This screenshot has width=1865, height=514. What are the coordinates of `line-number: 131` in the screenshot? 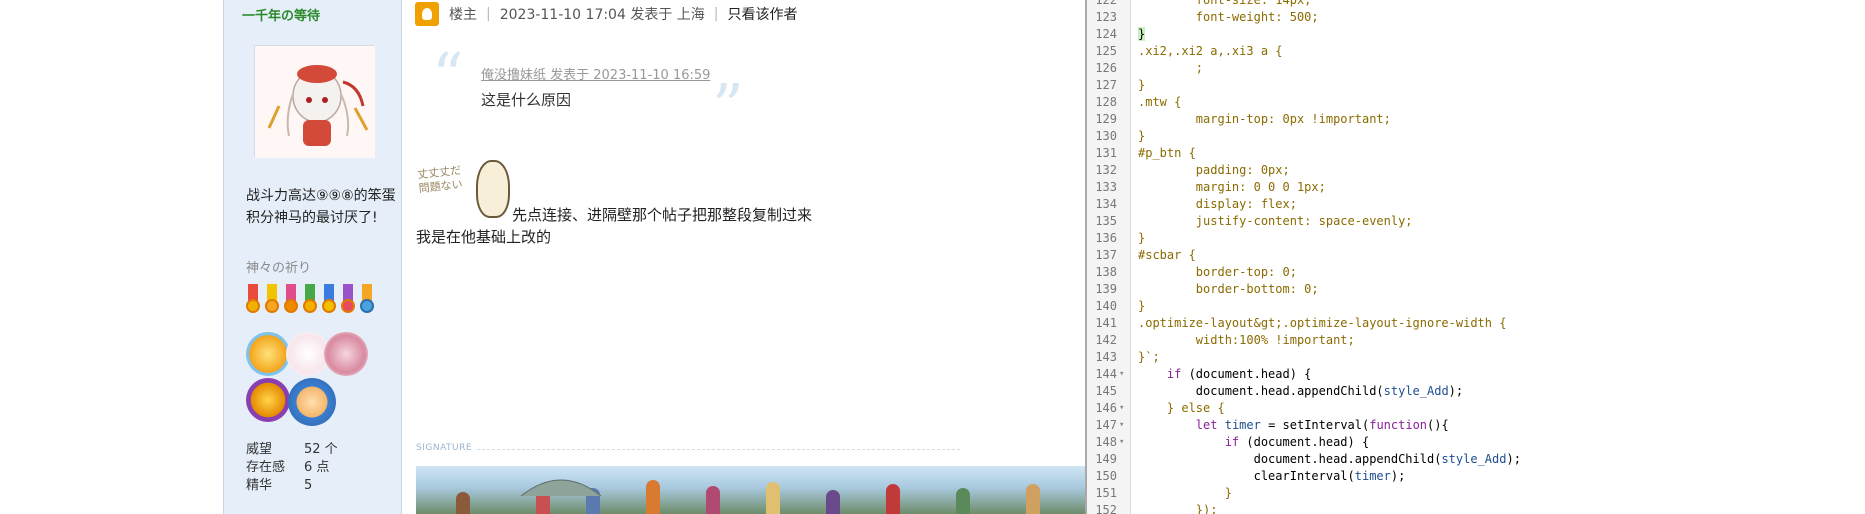 It's located at (1106, 153).